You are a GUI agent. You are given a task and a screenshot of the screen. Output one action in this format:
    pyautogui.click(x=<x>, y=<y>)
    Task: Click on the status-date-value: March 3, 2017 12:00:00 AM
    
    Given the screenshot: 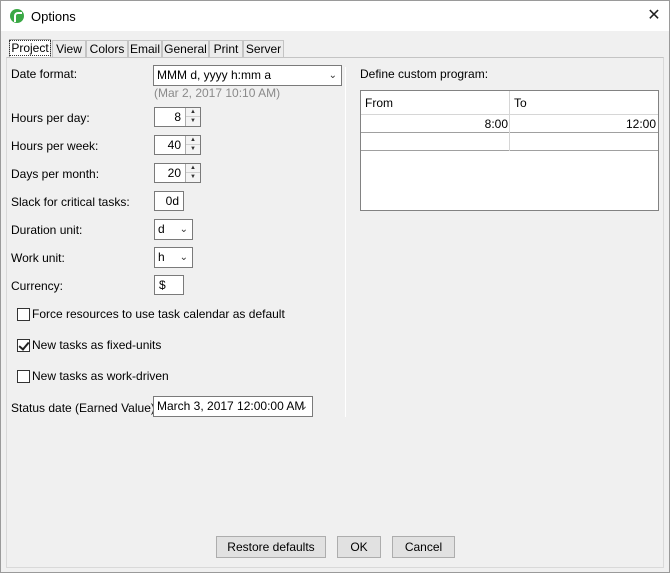 What is the action you would take?
    pyautogui.click(x=231, y=406)
    